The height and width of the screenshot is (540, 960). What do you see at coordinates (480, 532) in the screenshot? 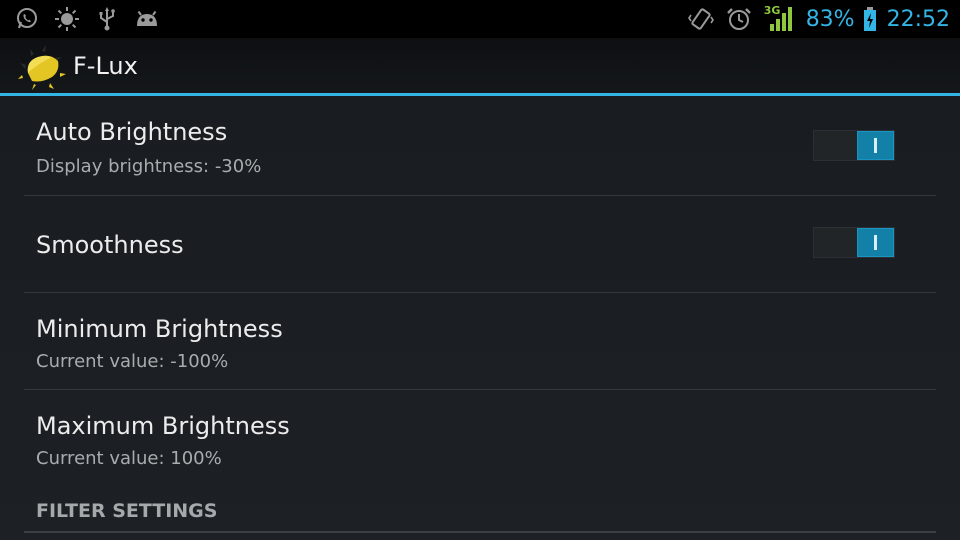
I see `category-divider` at bounding box center [480, 532].